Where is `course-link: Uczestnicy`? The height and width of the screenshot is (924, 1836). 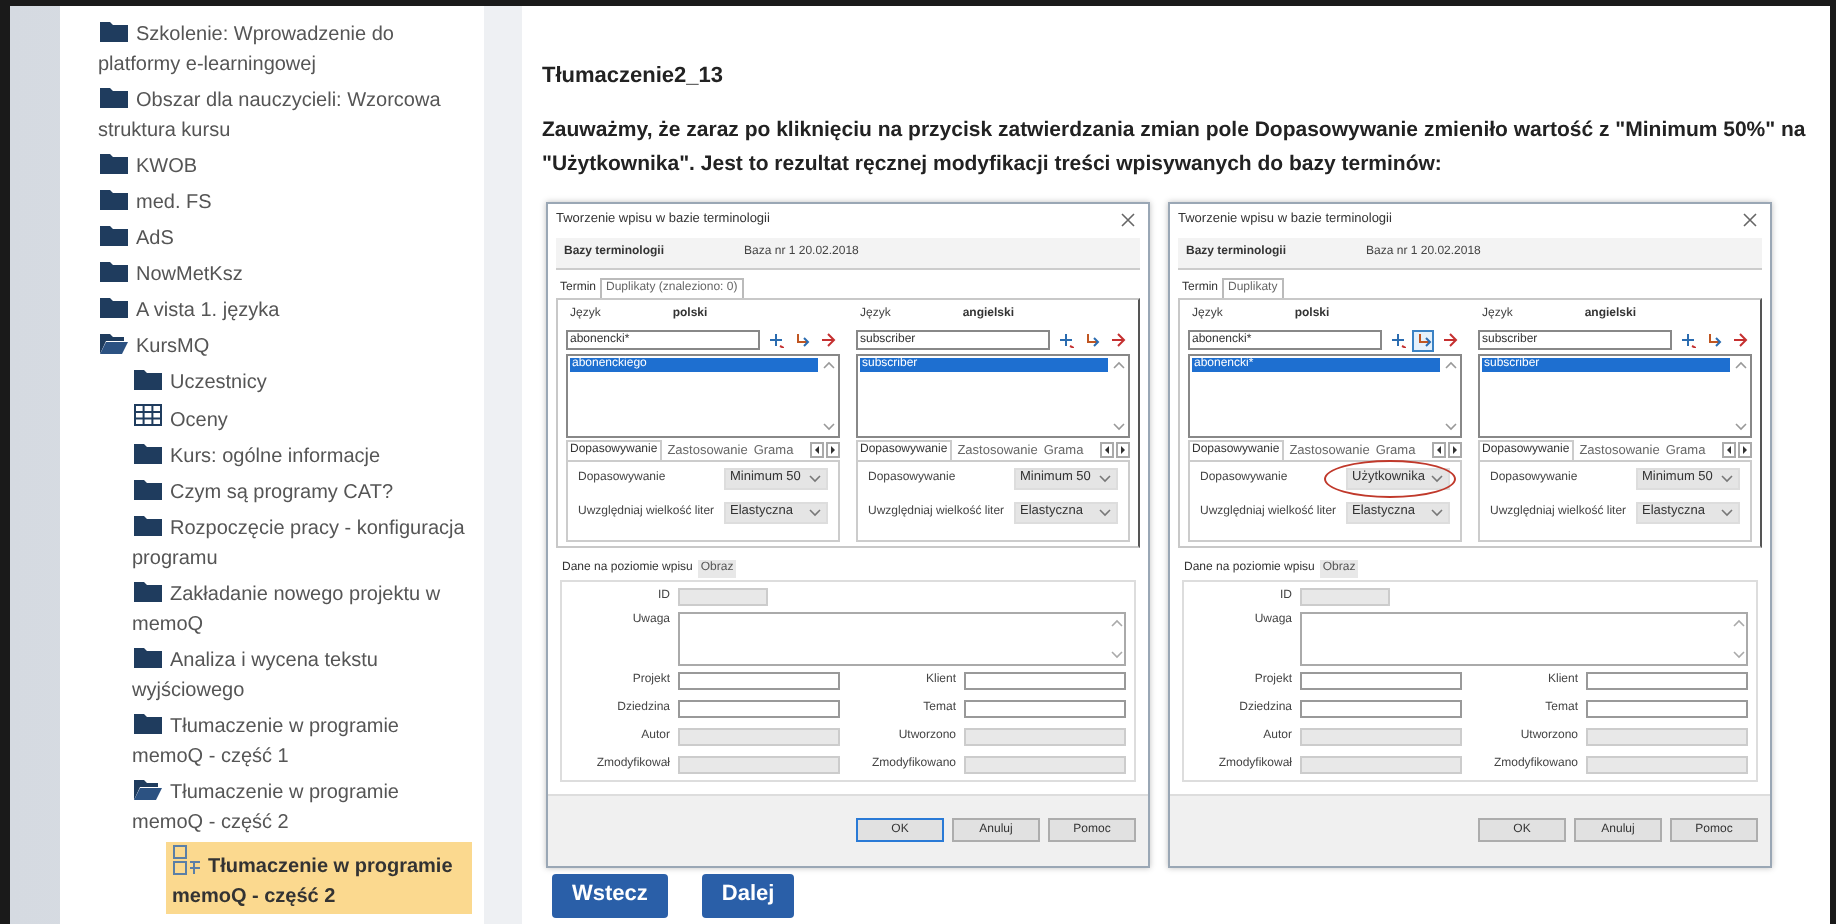 course-link: Uczestnicy is located at coordinates (302, 382).